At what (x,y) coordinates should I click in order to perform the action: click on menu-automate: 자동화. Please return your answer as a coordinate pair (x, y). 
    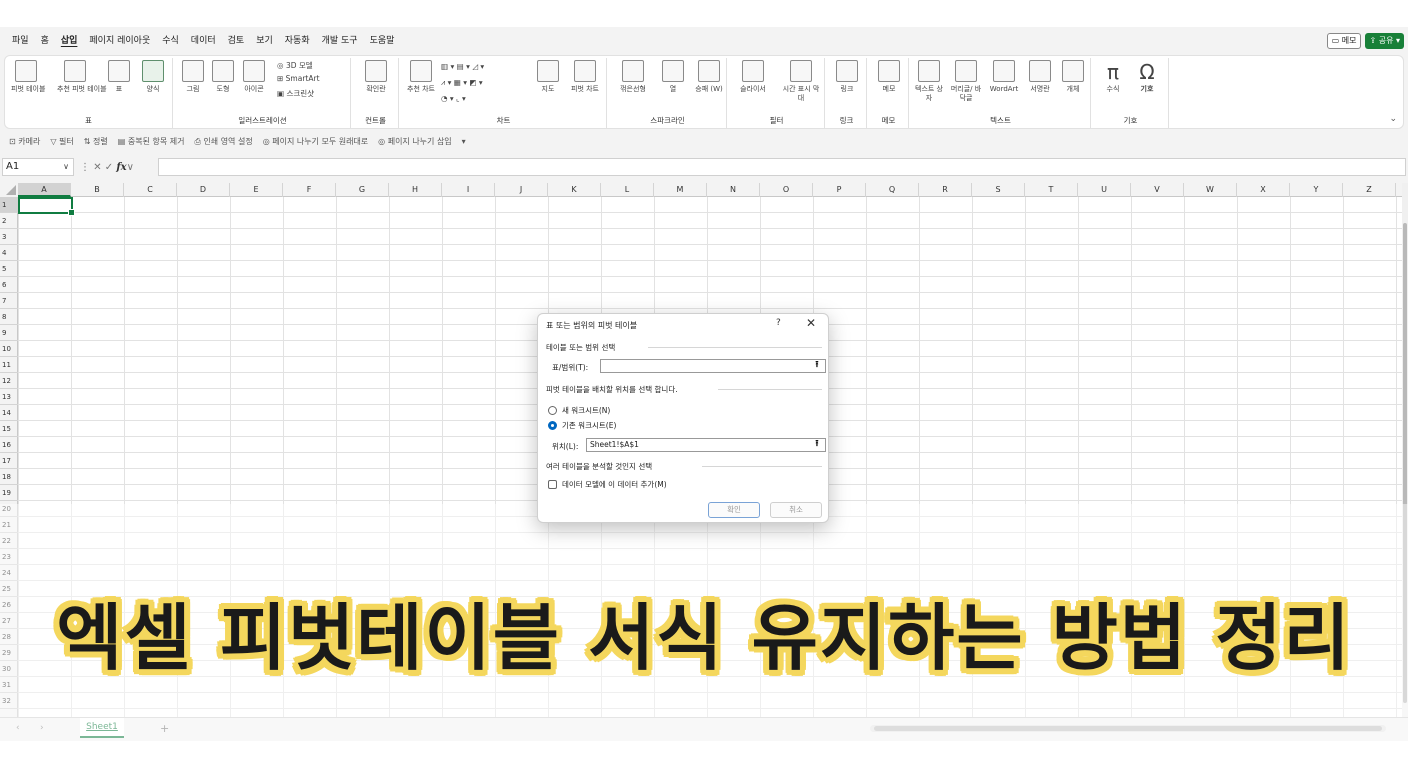
    Looking at the image, I should click on (297, 41).